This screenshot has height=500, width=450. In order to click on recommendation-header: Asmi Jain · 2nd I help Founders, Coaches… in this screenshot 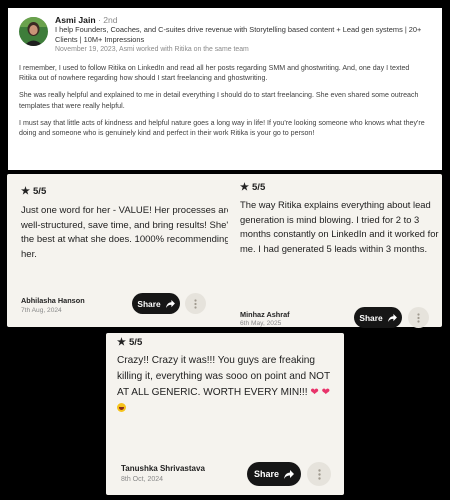, I will do `click(225, 34)`.